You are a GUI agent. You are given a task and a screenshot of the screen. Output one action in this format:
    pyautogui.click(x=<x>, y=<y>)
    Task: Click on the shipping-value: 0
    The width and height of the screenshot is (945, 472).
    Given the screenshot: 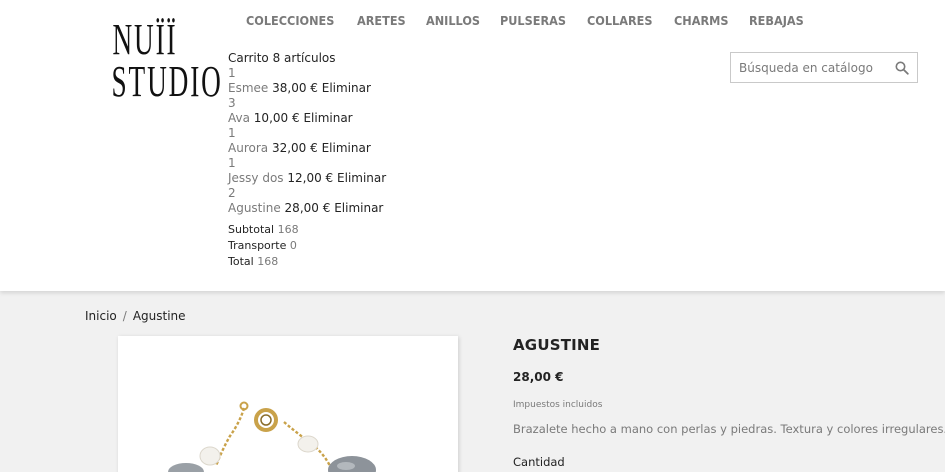 What is the action you would take?
    pyautogui.click(x=293, y=245)
    